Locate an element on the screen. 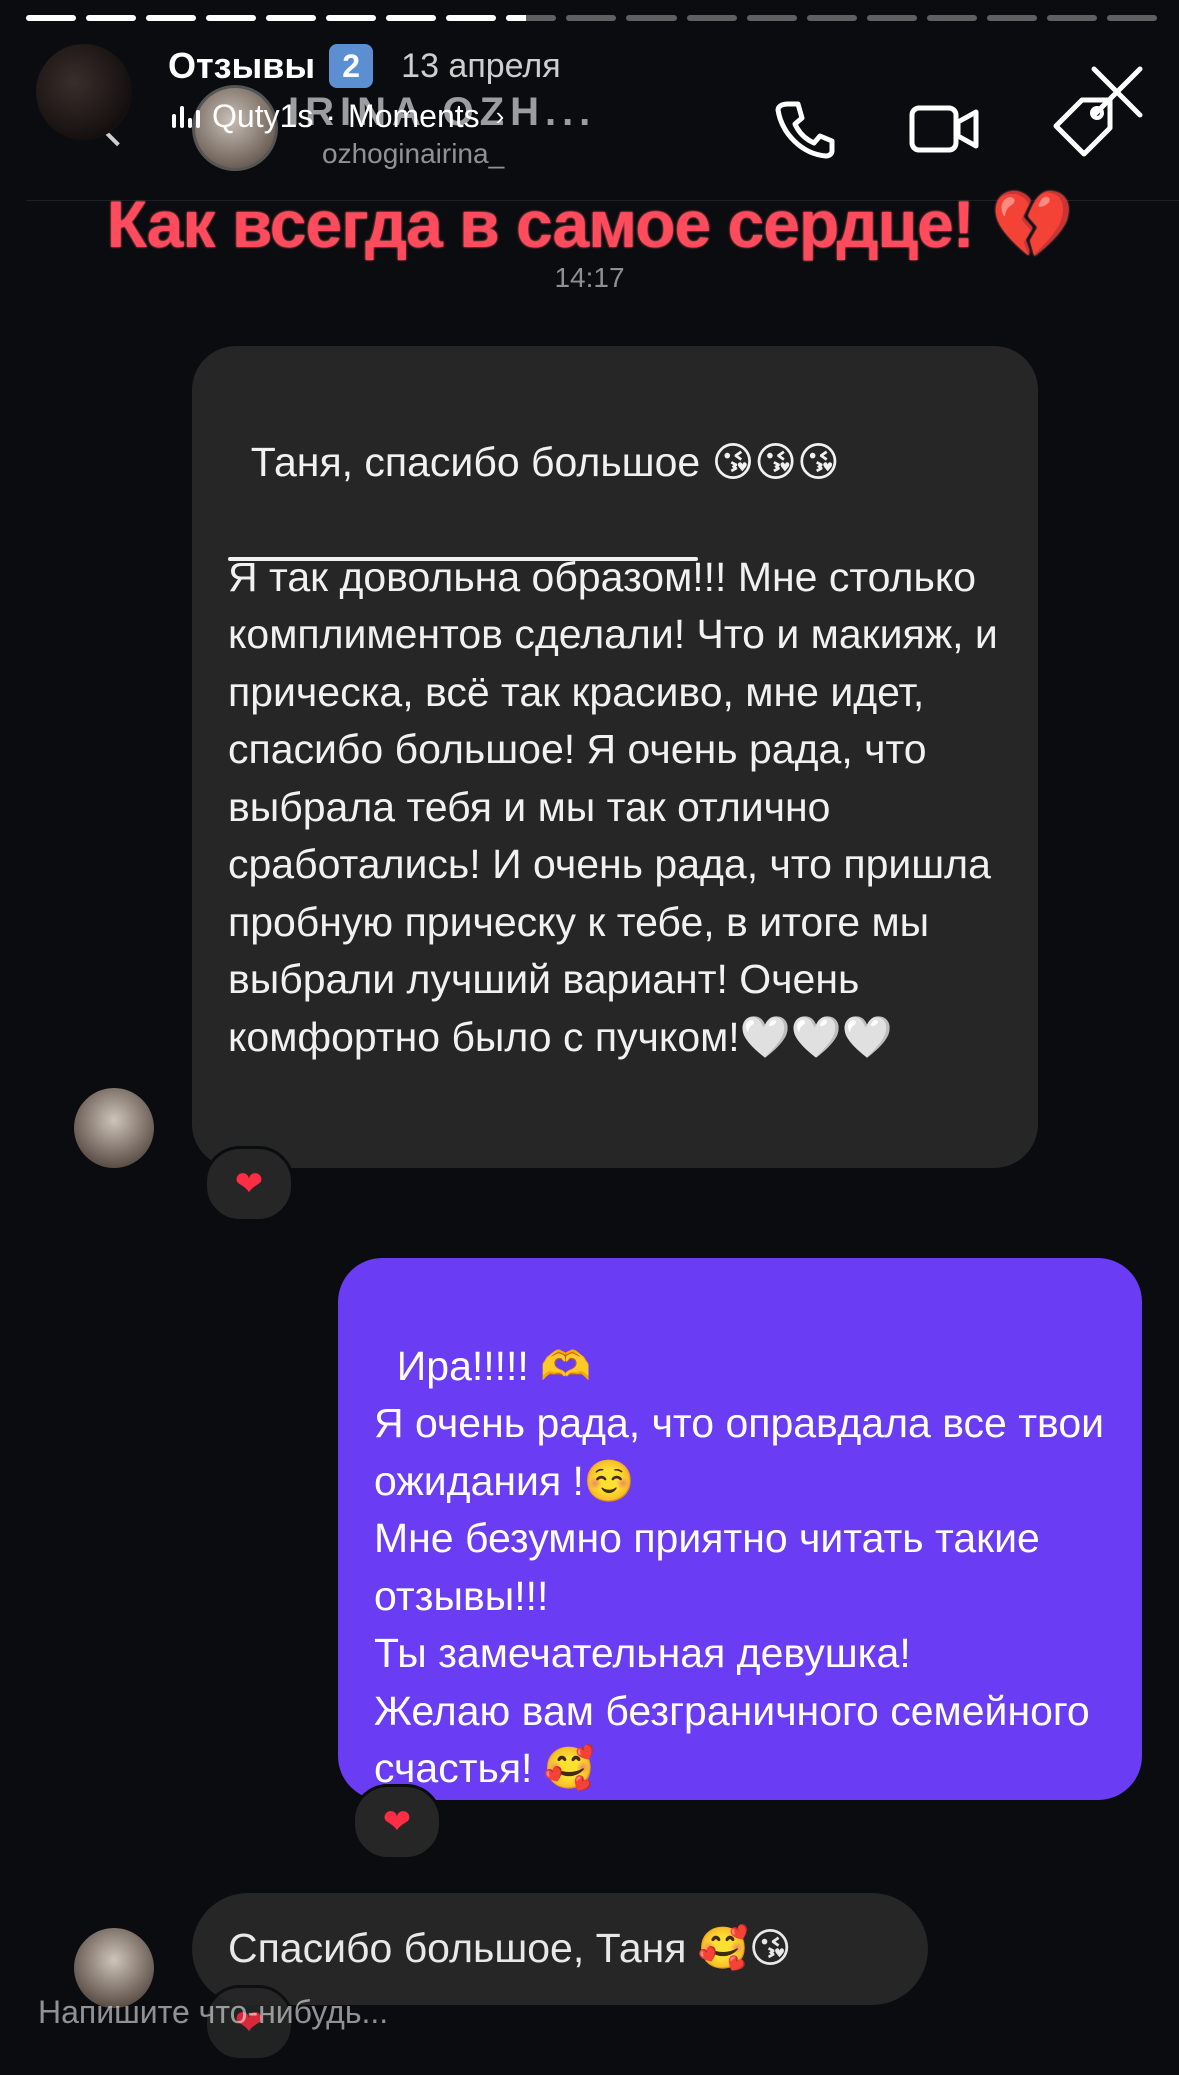 This screenshot has width=1179, height=2075. sender-avatar is located at coordinates (114, 1128).